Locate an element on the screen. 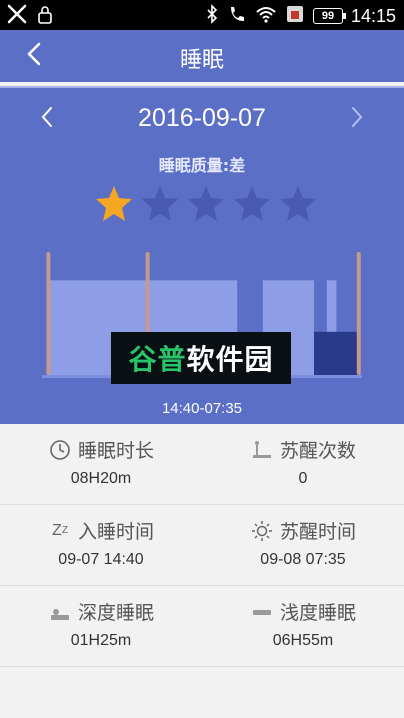 This screenshot has width=404, height=718. wifi-icon is located at coordinates (266, 16).